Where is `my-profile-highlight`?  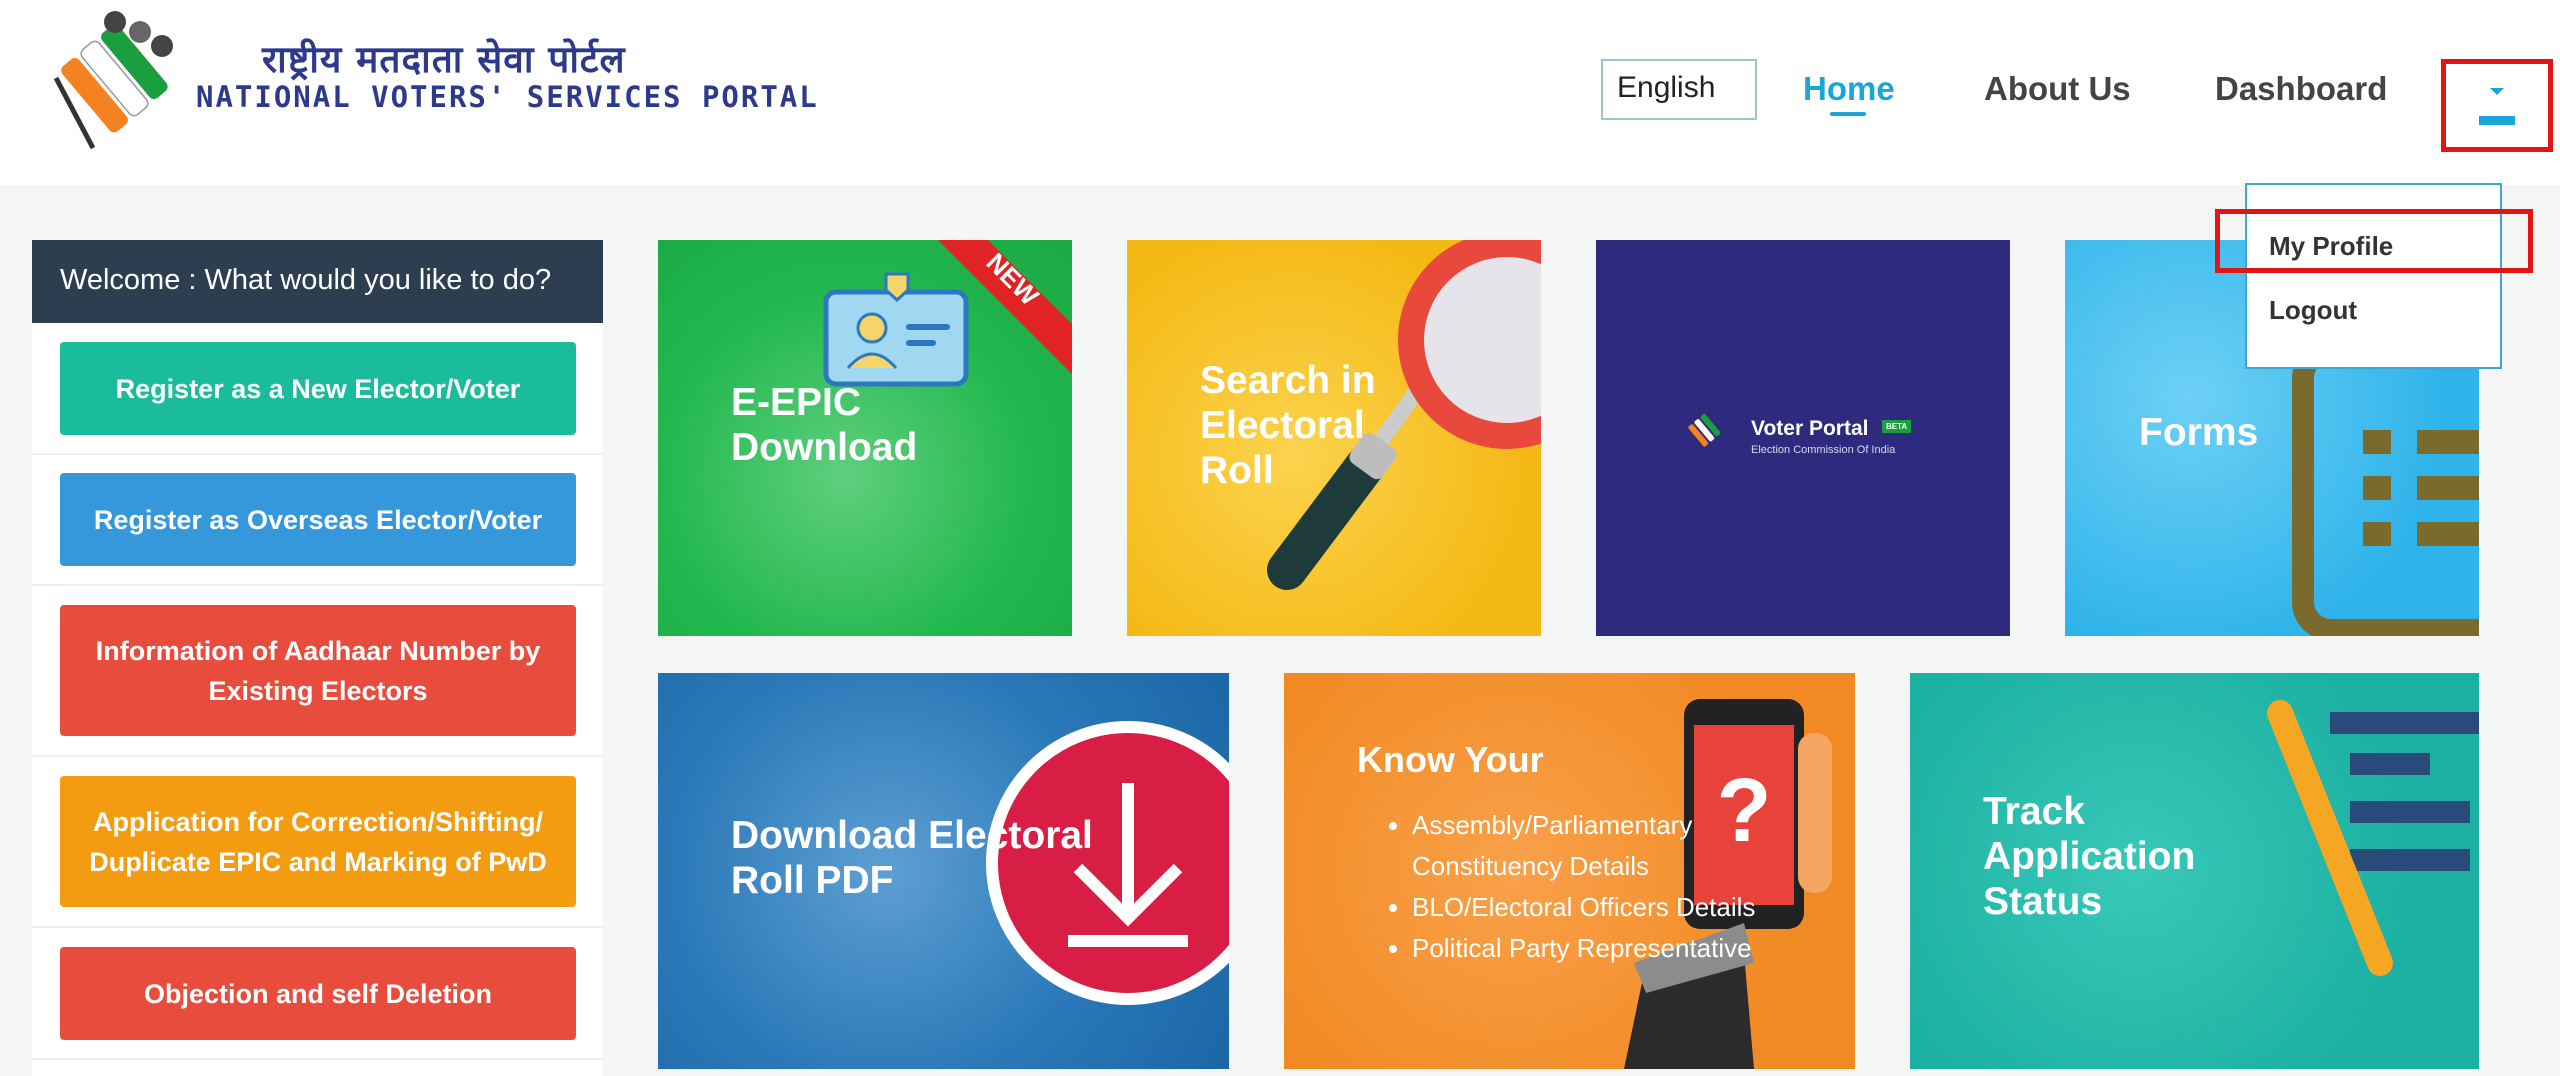
my-profile-highlight is located at coordinates (2374, 241).